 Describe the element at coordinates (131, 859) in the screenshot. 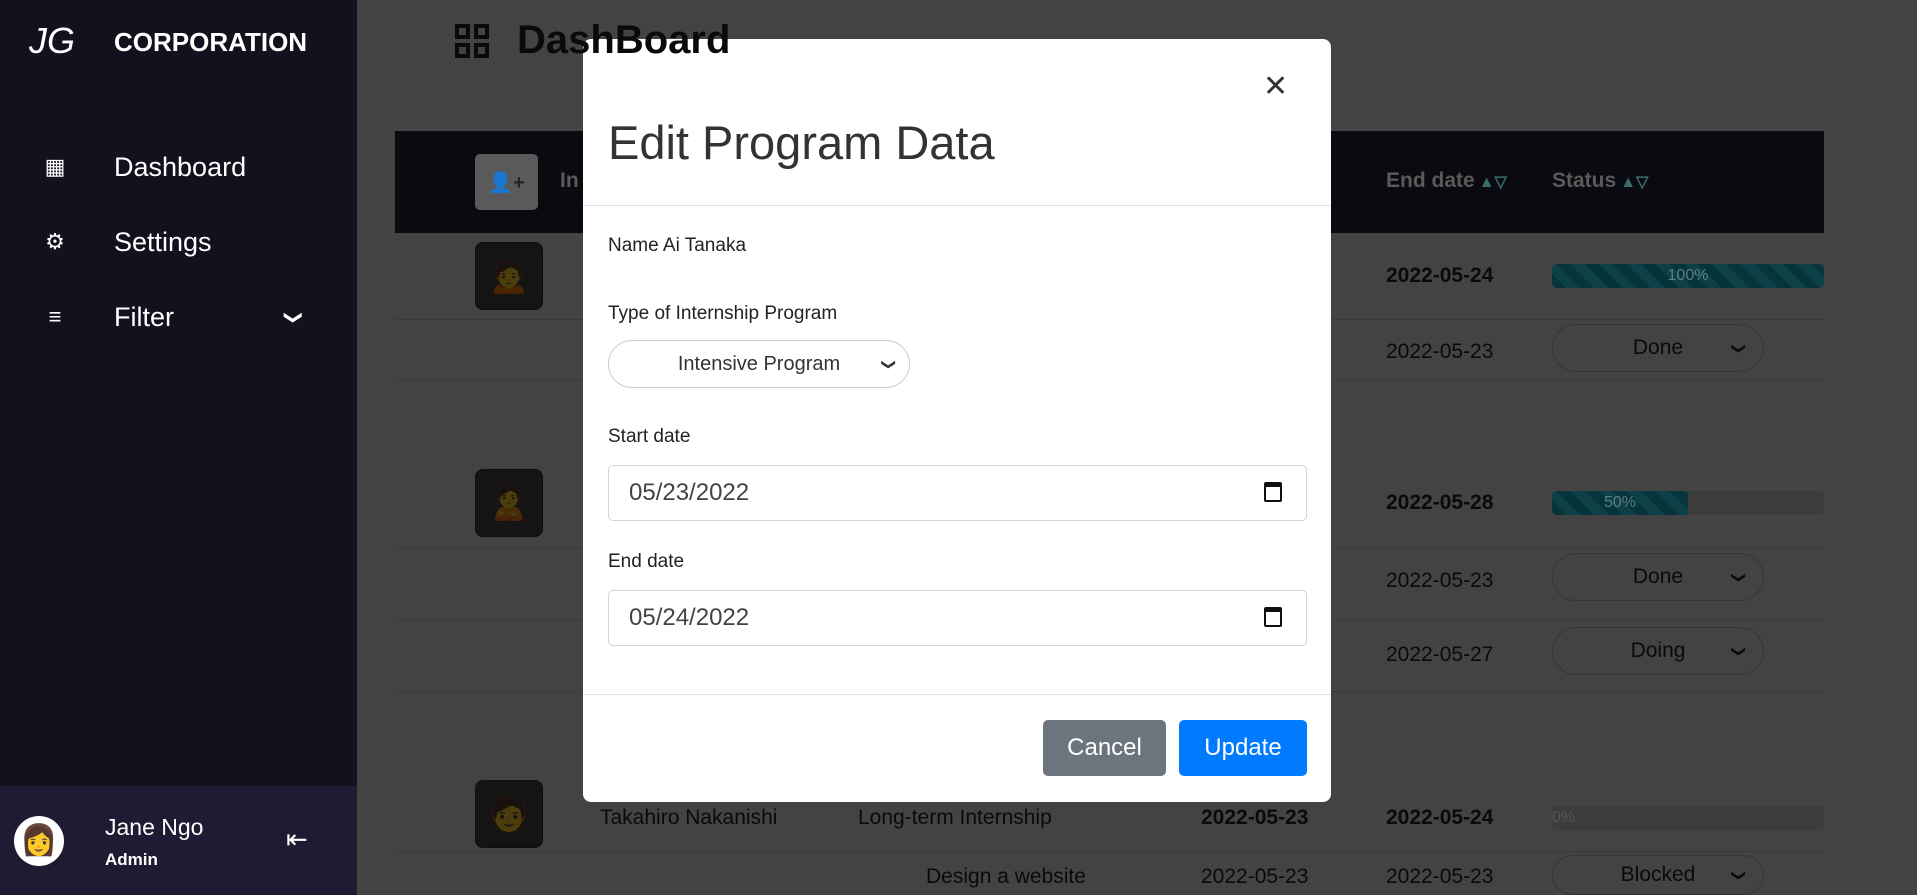

I see `user-role: Admin` at that location.